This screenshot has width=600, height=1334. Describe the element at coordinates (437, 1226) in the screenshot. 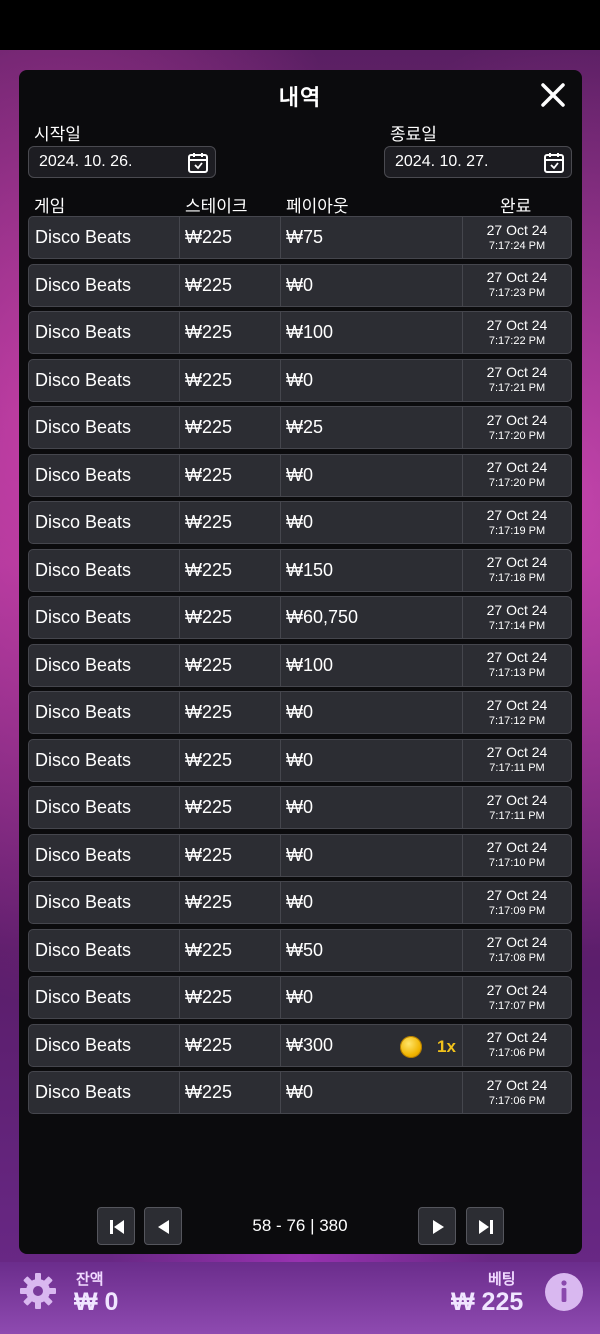

I see `next-page-button` at that location.